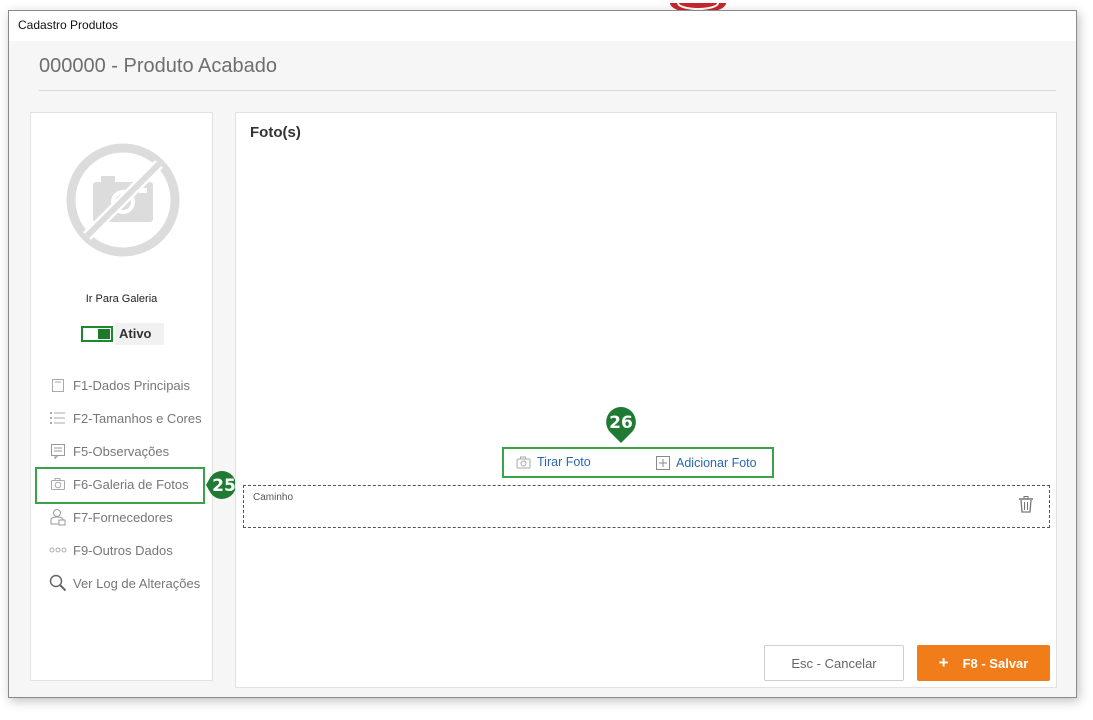  What do you see at coordinates (523, 462) in the screenshot?
I see `camera-icon` at bounding box center [523, 462].